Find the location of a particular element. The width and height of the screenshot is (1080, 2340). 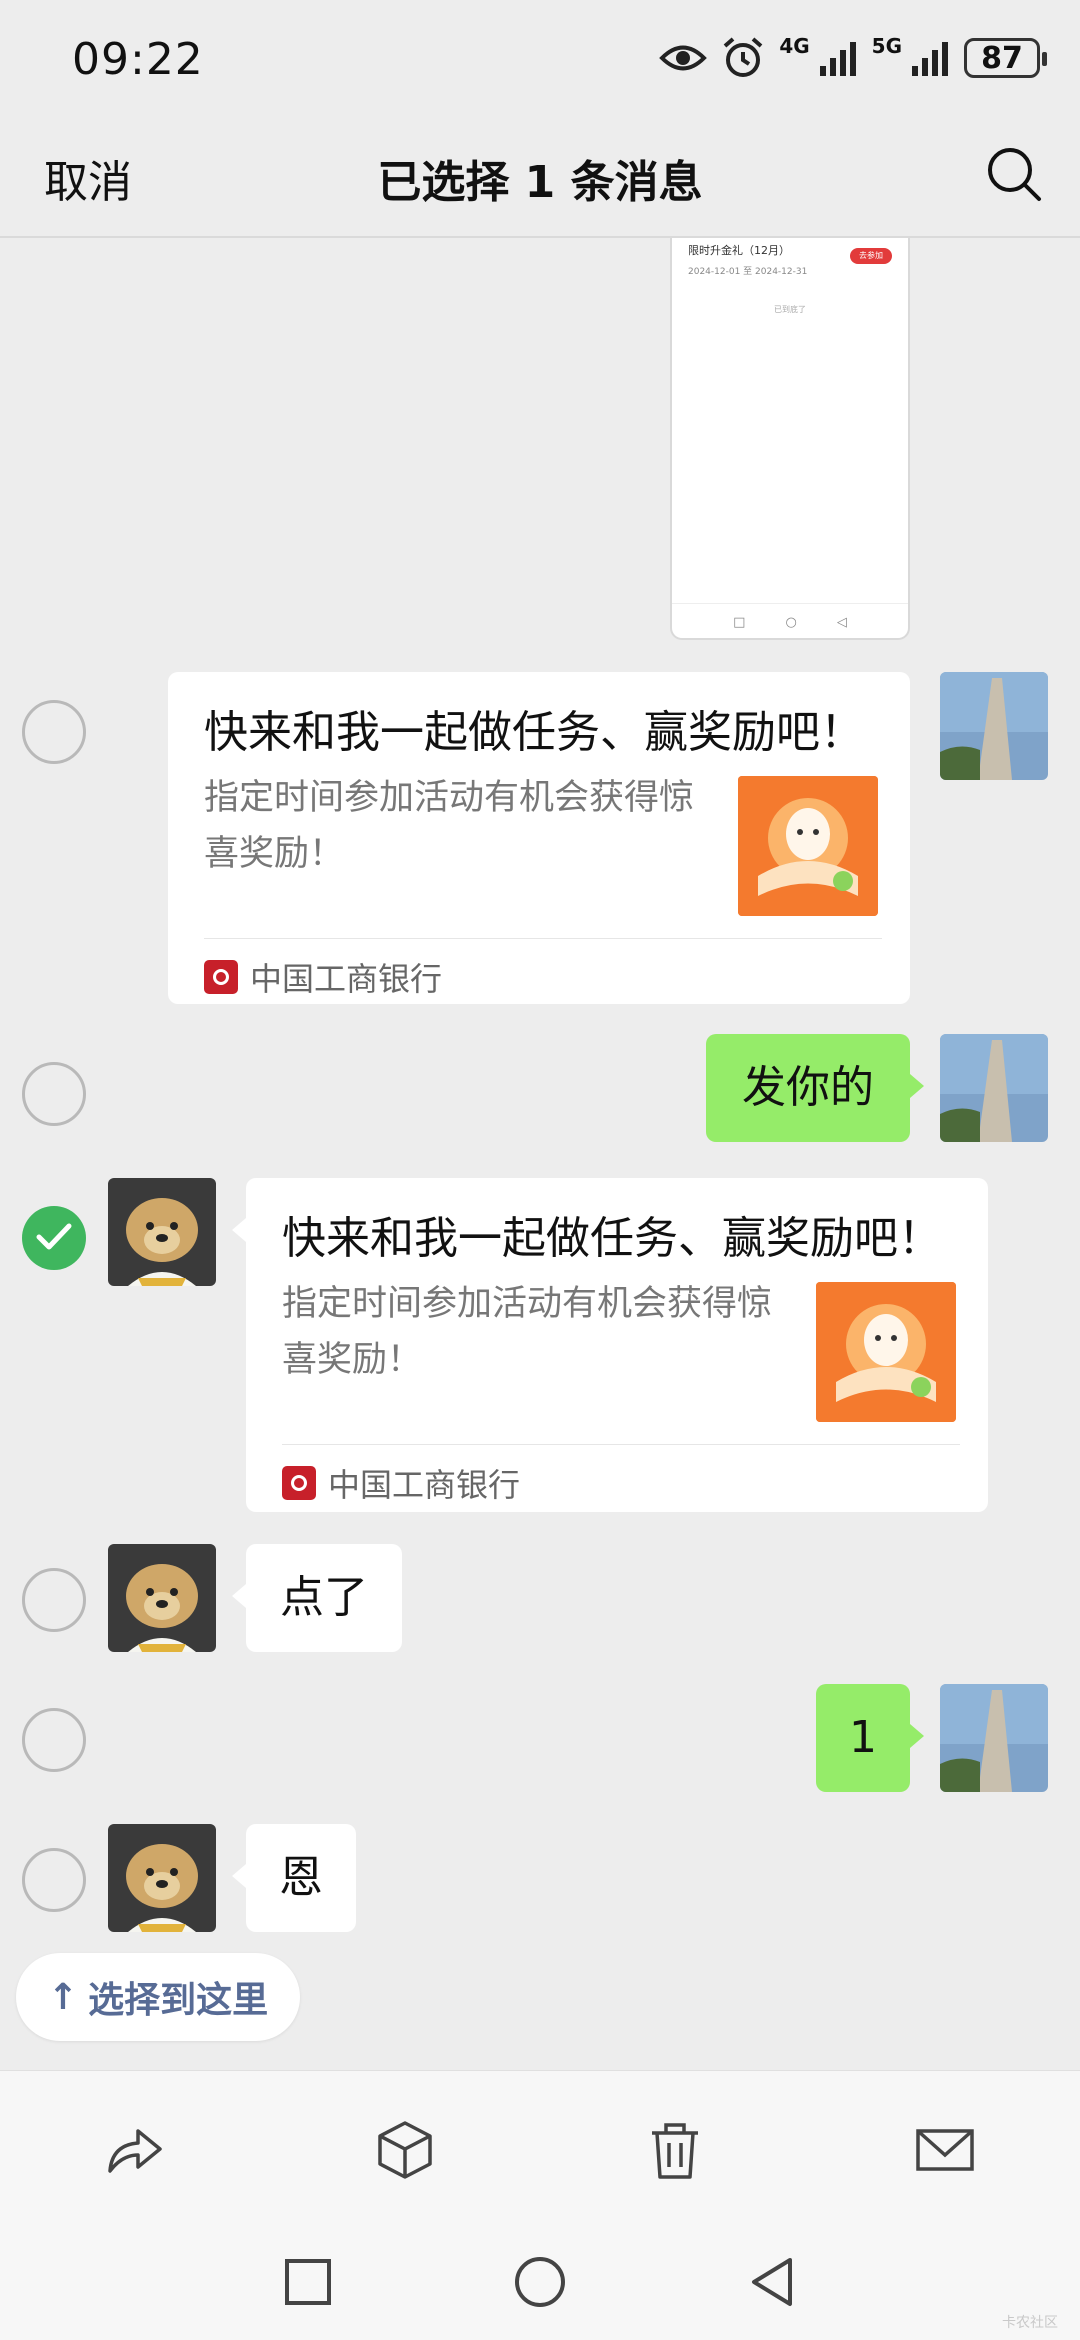

header: 取消 已选择 1 条消息 is located at coordinates (540, 179).